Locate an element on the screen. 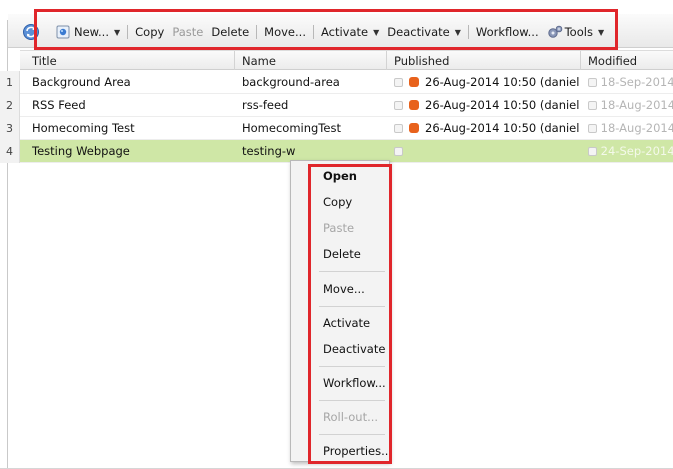 This screenshot has height=469, width=673. row-name: background-area is located at coordinates (291, 82).